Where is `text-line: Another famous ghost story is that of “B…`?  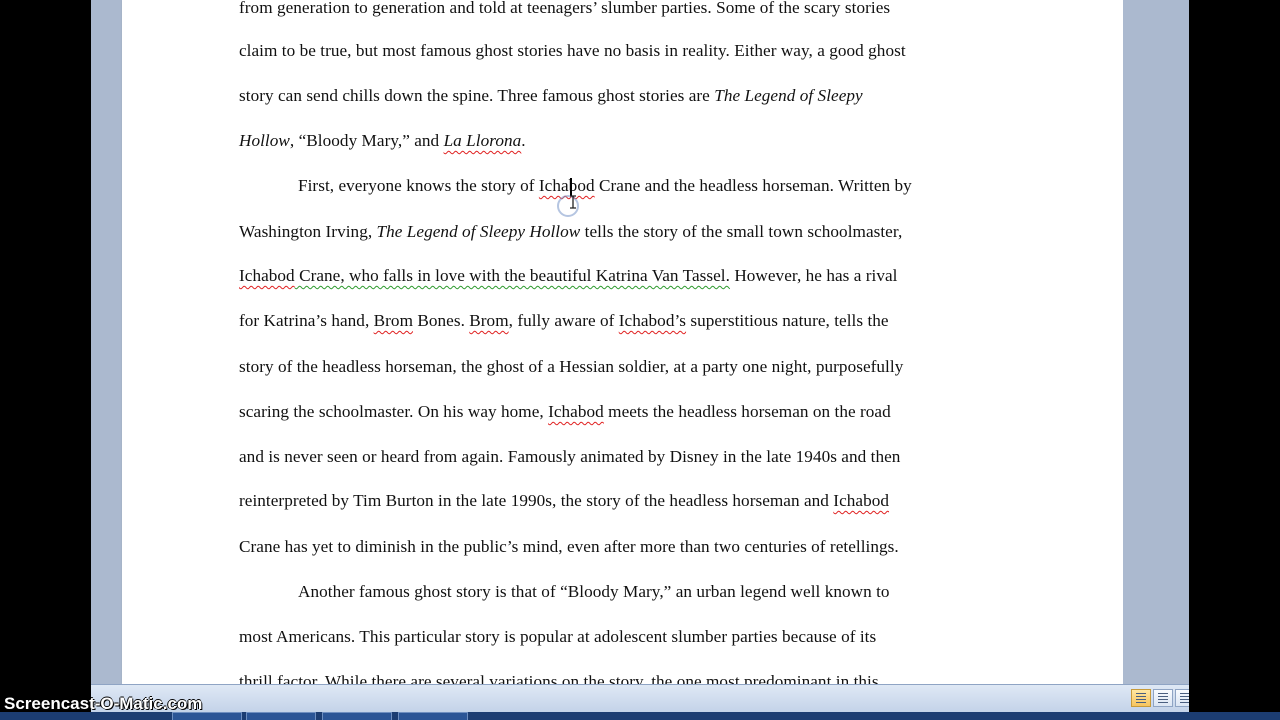 text-line: Another famous ghost story is that of “B… is located at coordinates (594, 591).